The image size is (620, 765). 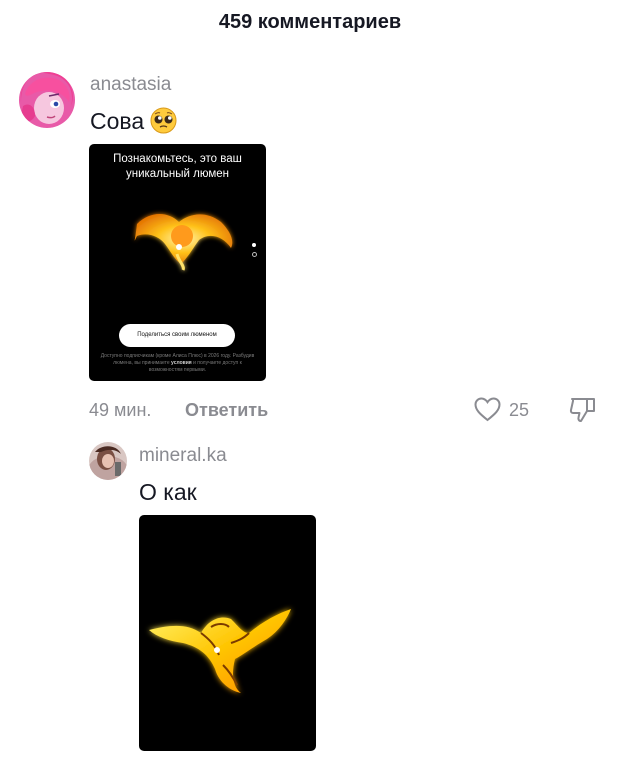 What do you see at coordinates (108, 461) in the screenshot?
I see `comment-avatar-mineral-ka` at bounding box center [108, 461].